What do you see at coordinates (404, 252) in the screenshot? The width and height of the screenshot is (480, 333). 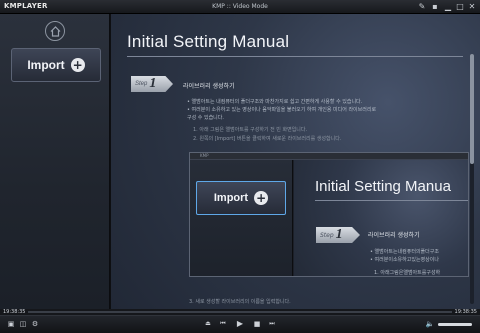 I see `embedded-line: • 앨범아트는내컴퓨터의폴더구조` at bounding box center [404, 252].